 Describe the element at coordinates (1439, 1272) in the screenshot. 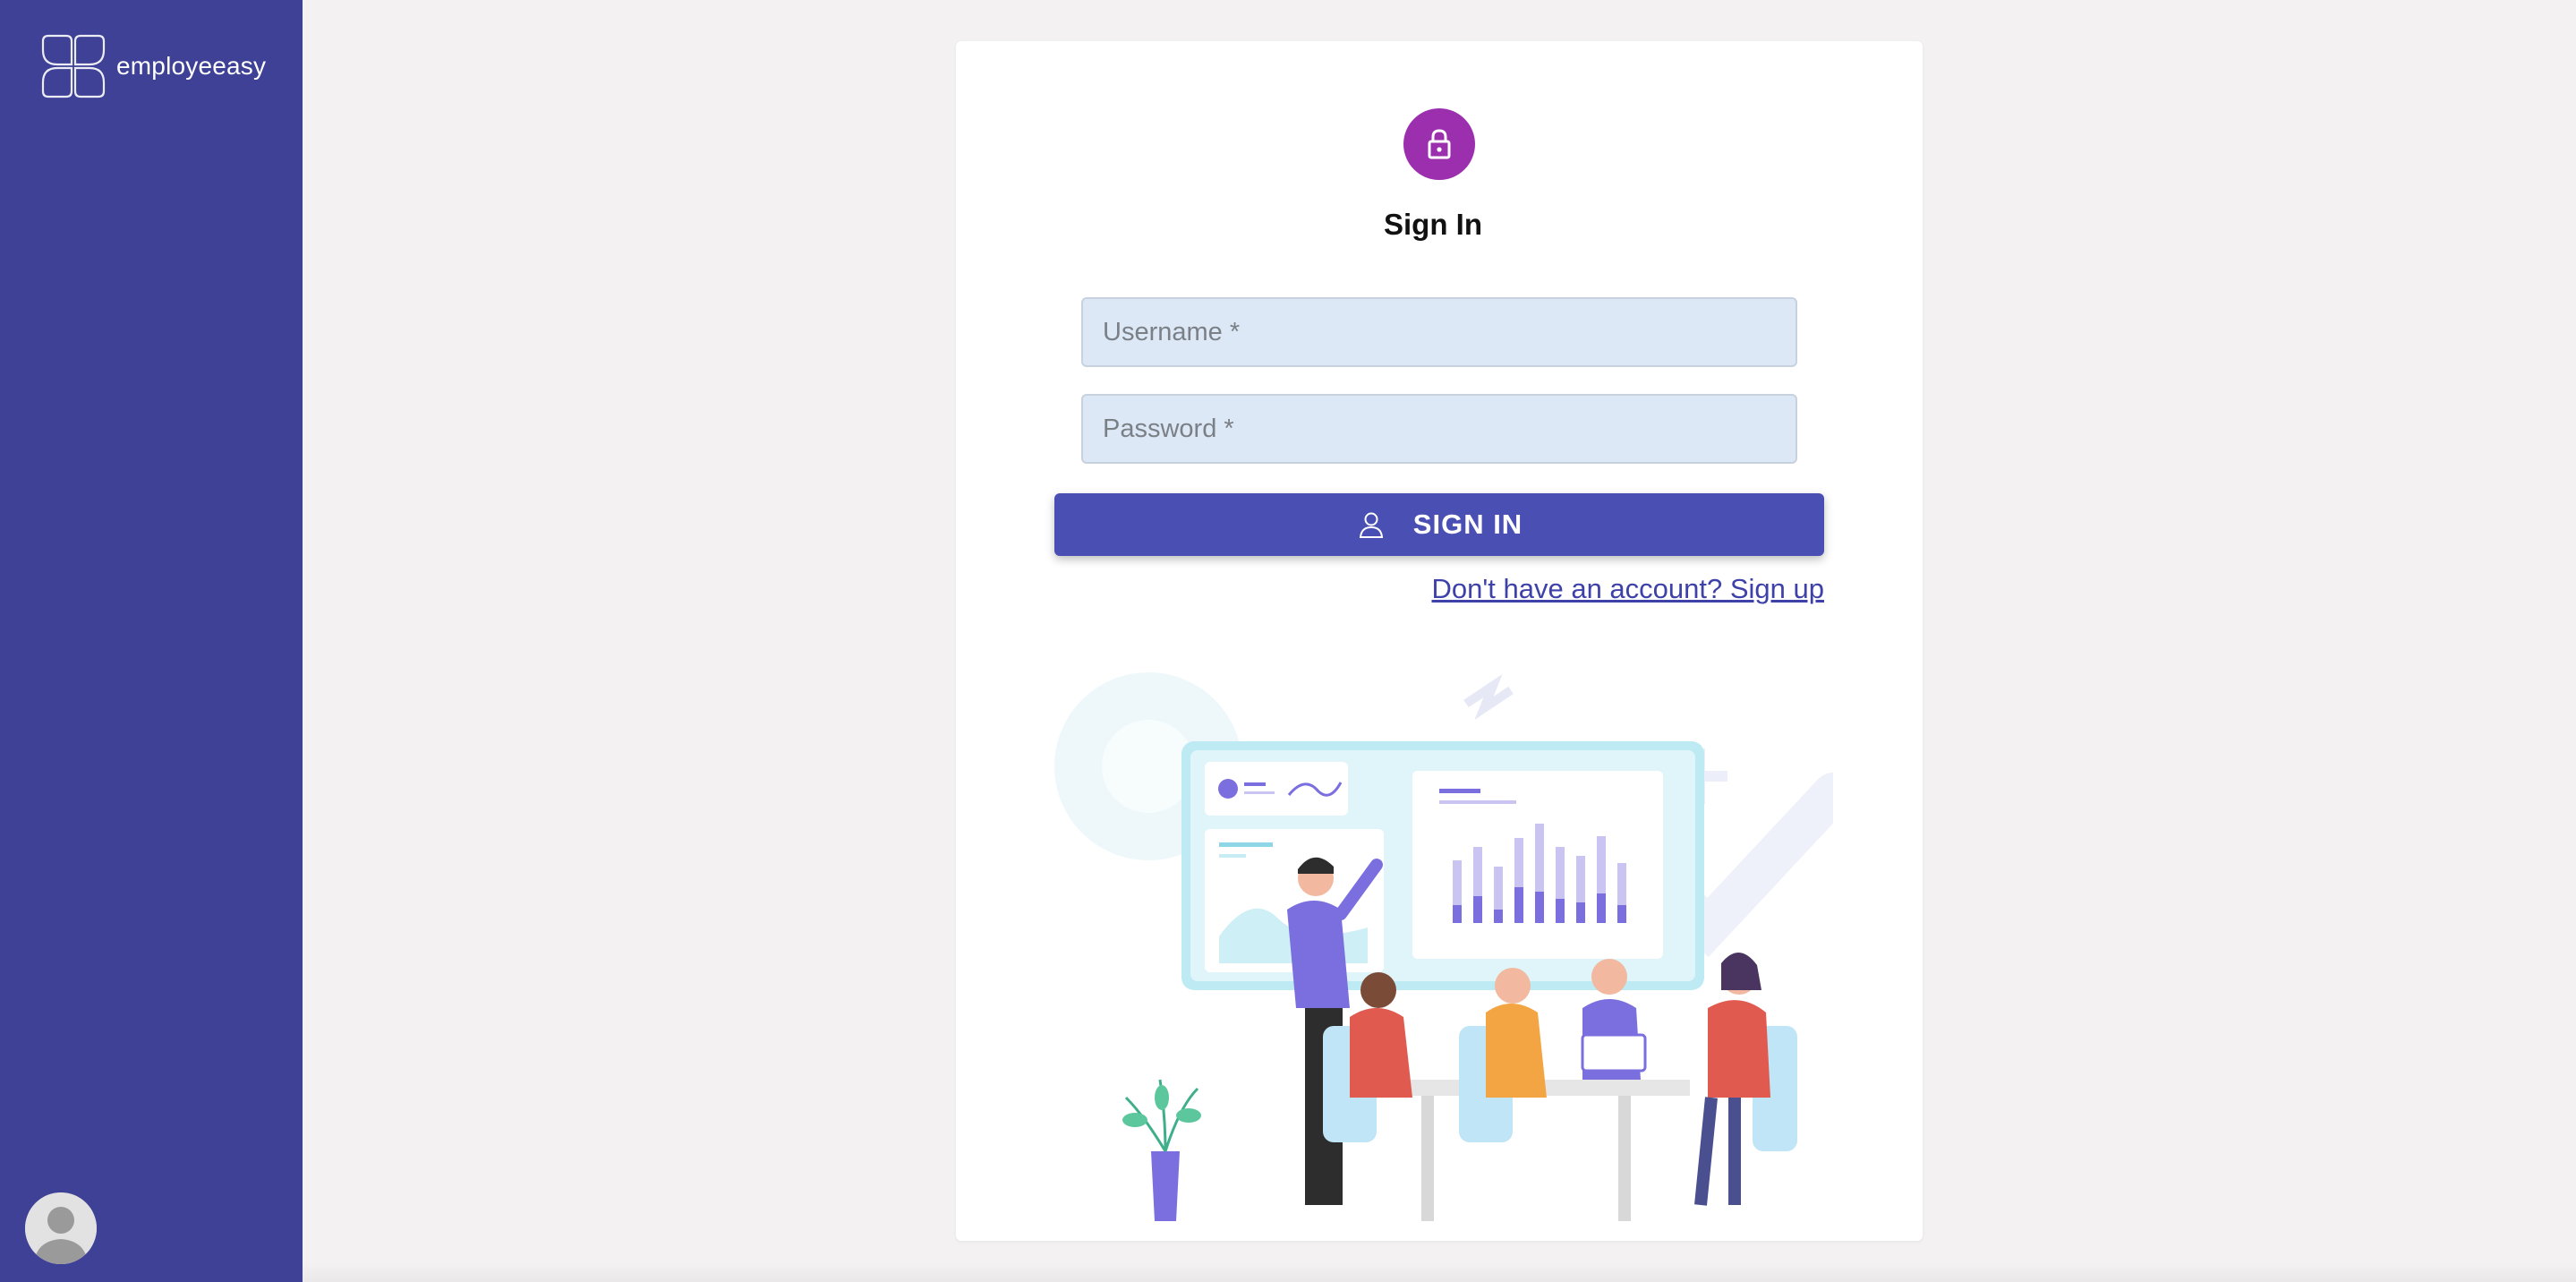

I see `bottom-shade` at that location.